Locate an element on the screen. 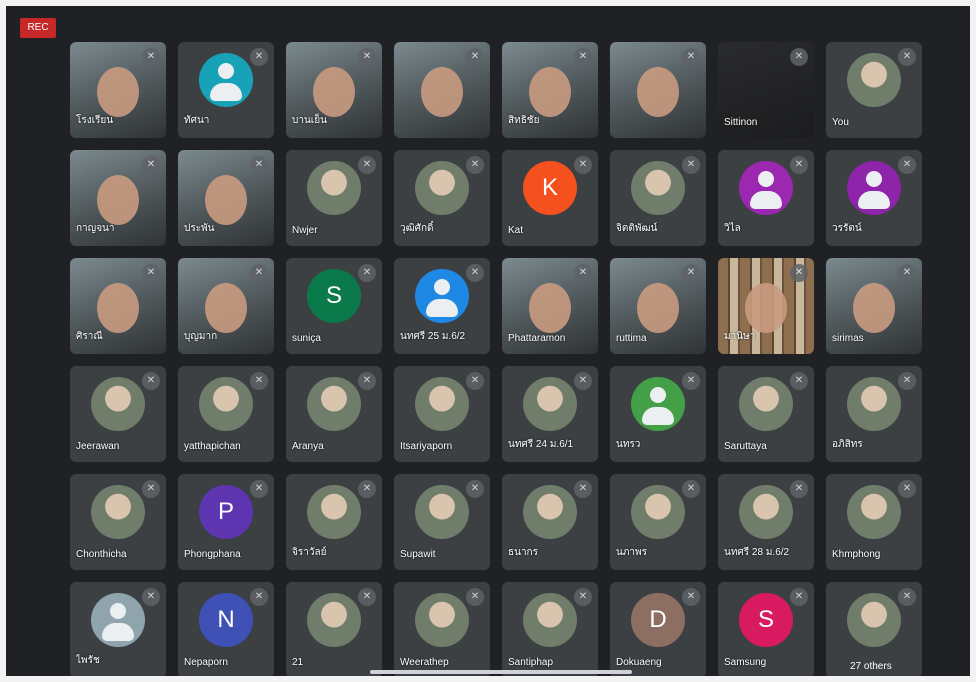 This screenshot has height=682, width=976. participant-tile: ✕ วุฒิศักดิ์ is located at coordinates (442, 198).